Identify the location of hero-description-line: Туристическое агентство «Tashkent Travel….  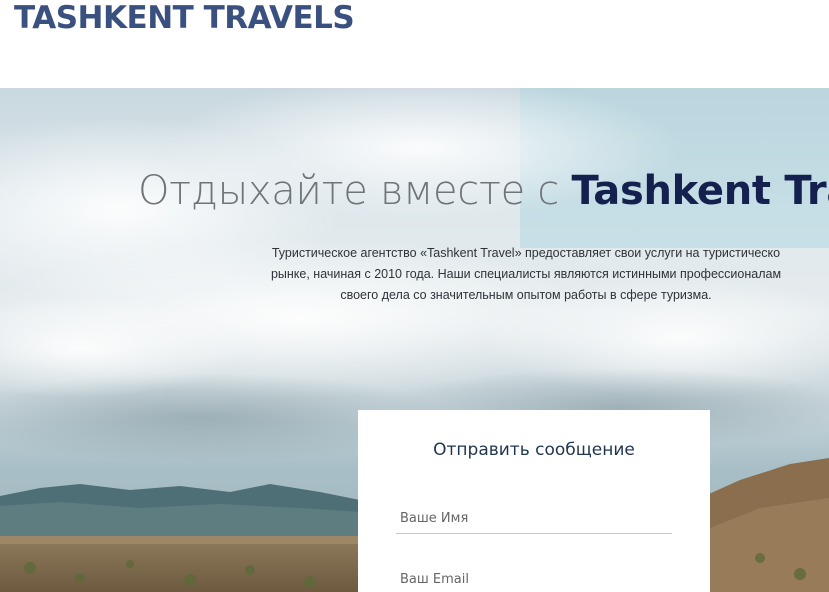
(526, 253).